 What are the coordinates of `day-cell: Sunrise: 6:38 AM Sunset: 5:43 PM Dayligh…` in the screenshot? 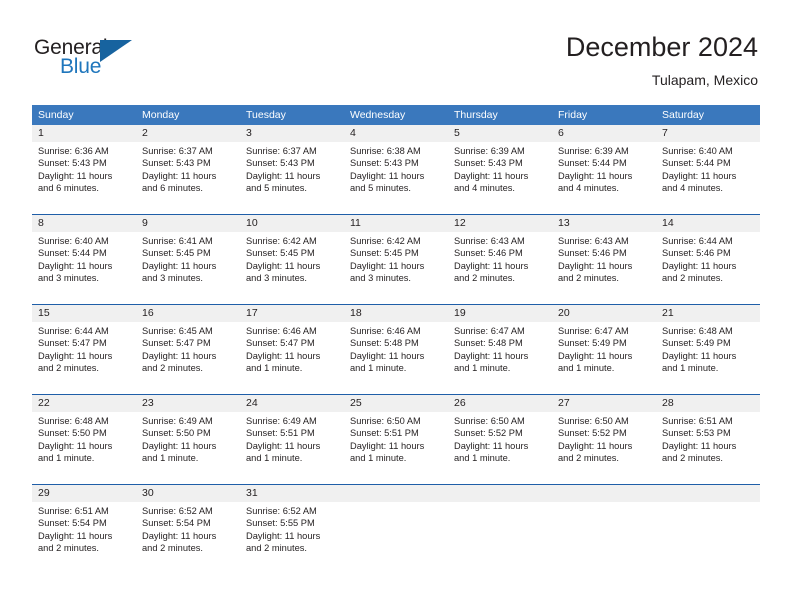 It's located at (396, 178).